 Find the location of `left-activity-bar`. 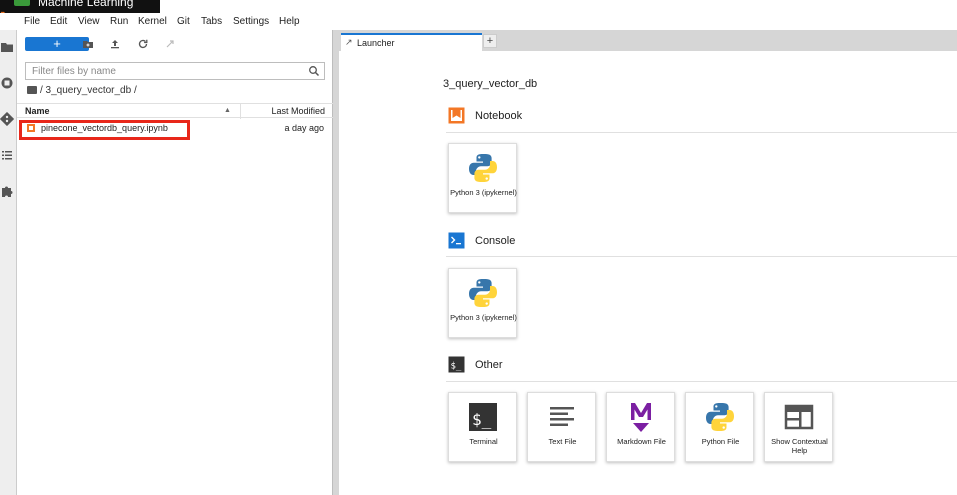

left-activity-bar is located at coordinates (8, 262).